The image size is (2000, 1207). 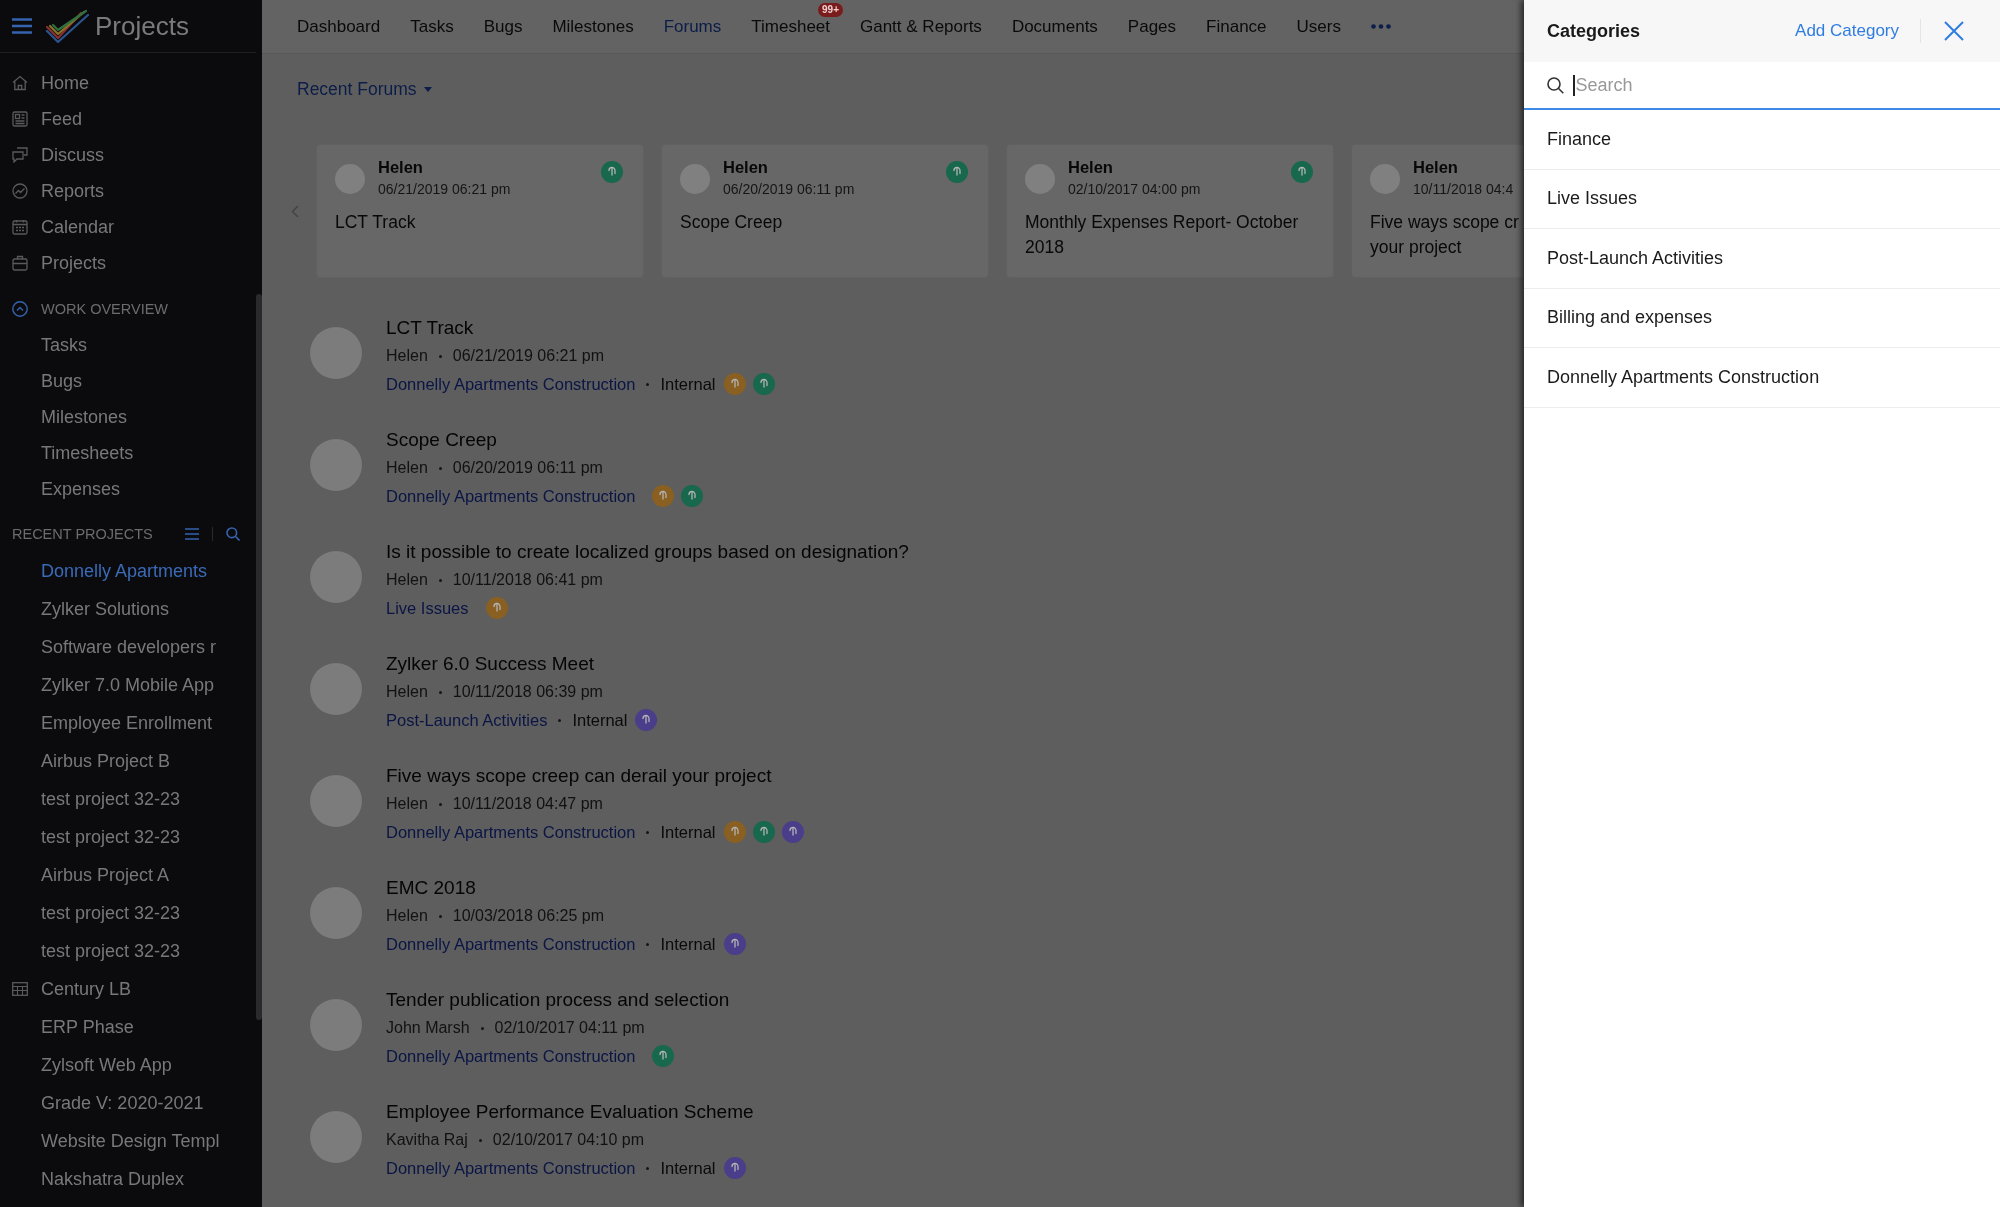 I want to click on nav-tab: Gantt & Reports, so click(x=921, y=26).